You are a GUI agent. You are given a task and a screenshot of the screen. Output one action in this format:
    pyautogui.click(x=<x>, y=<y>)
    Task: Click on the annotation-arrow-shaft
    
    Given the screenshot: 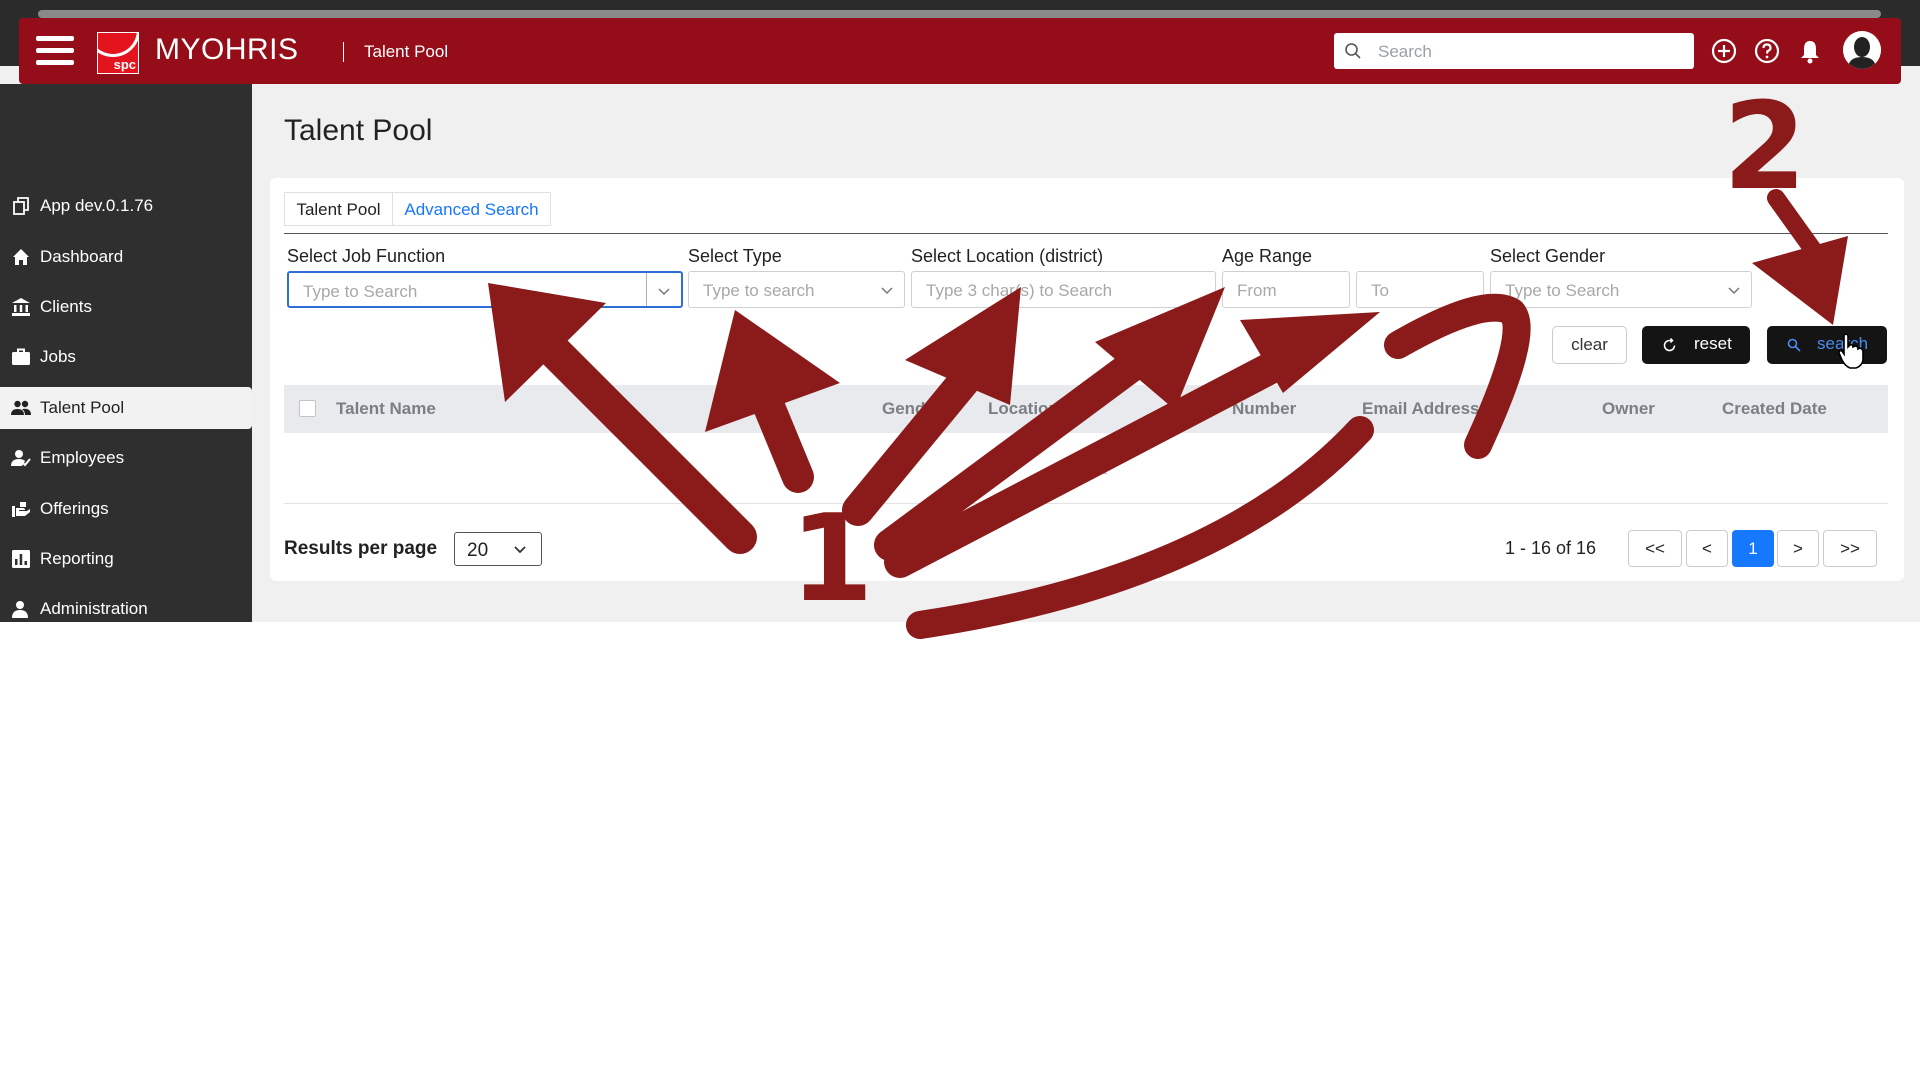 What is the action you would take?
    pyautogui.click(x=644, y=441)
    